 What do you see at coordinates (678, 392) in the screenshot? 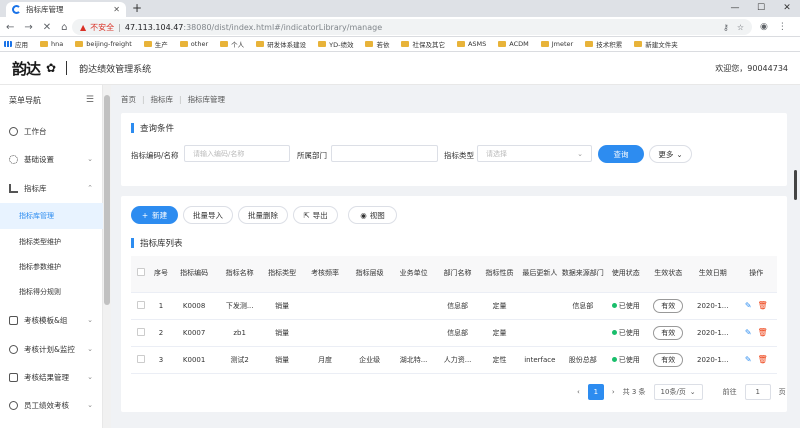
I see `page-size-select: 10条/页 ⌄` at bounding box center [678, 392].